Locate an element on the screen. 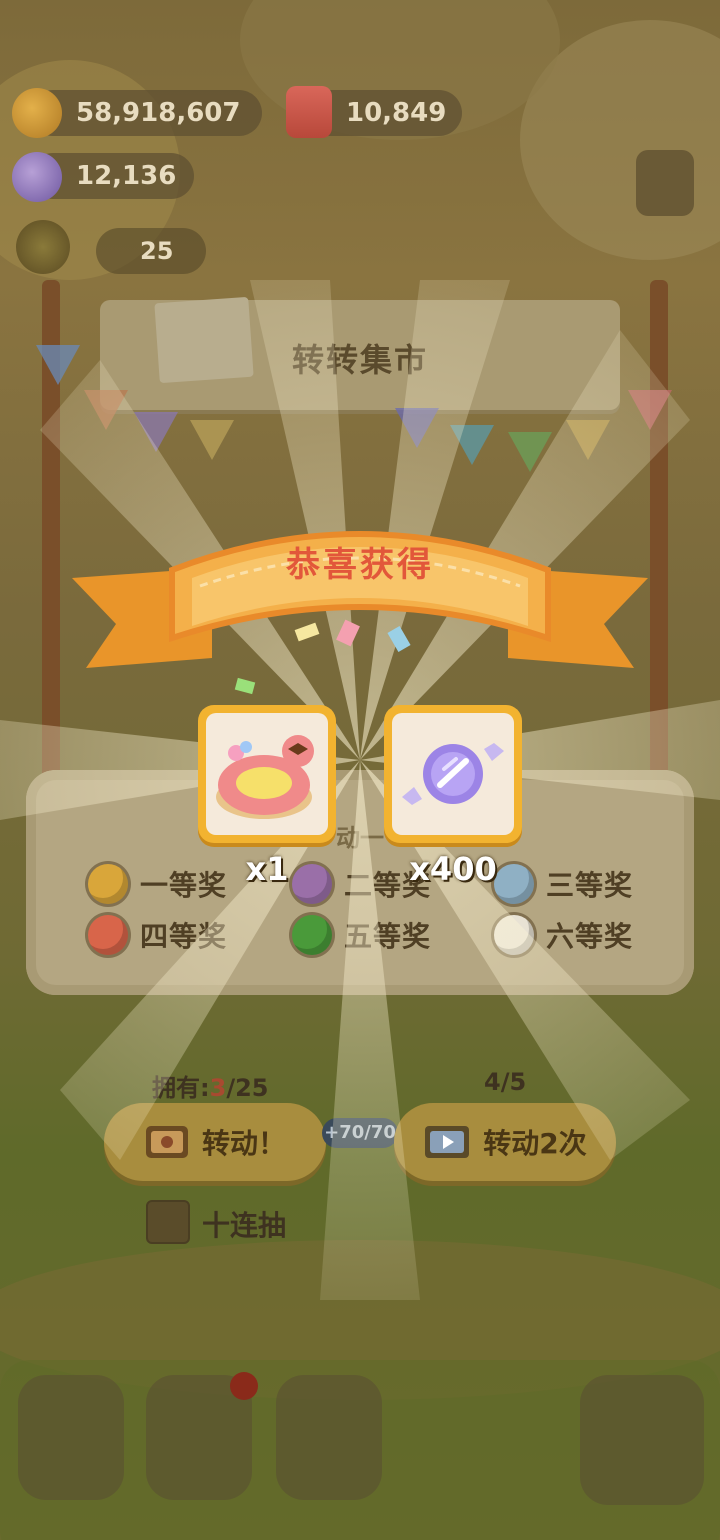 The image size is (720, 1540). purple-candy-icon is located at coordinates (453, 774).